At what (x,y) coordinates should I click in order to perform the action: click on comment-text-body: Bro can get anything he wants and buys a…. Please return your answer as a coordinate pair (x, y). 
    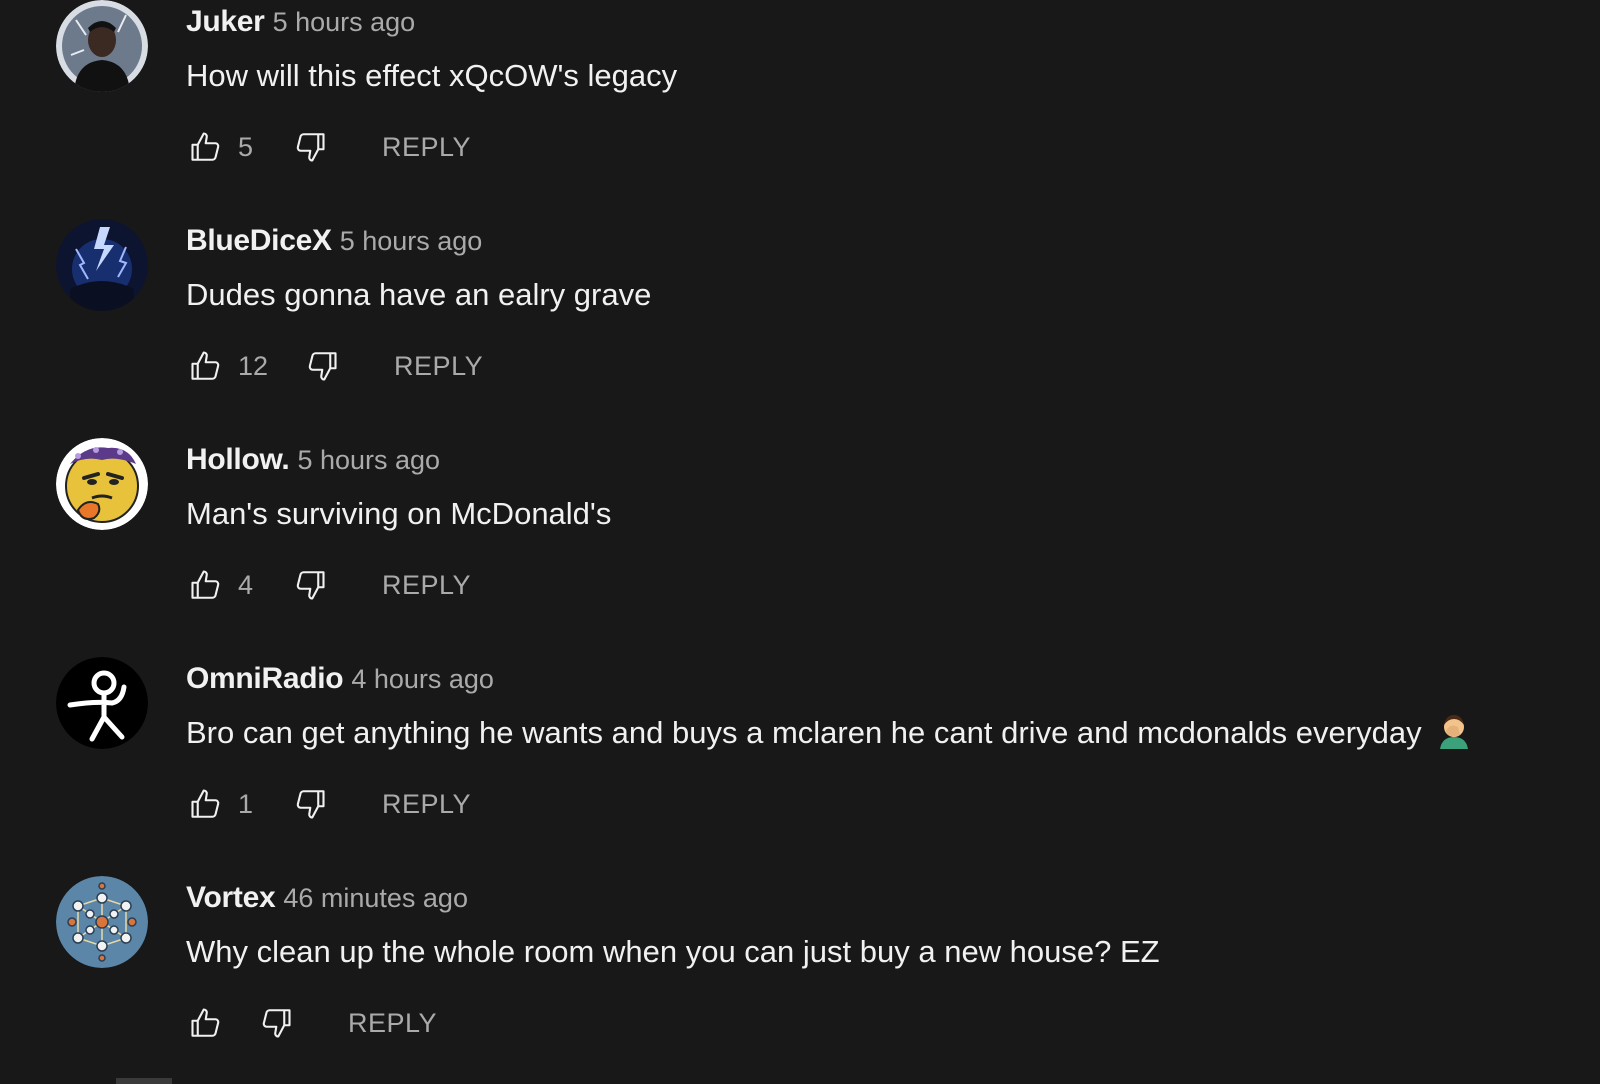
    Looking at the image, I should click on (804, 732).